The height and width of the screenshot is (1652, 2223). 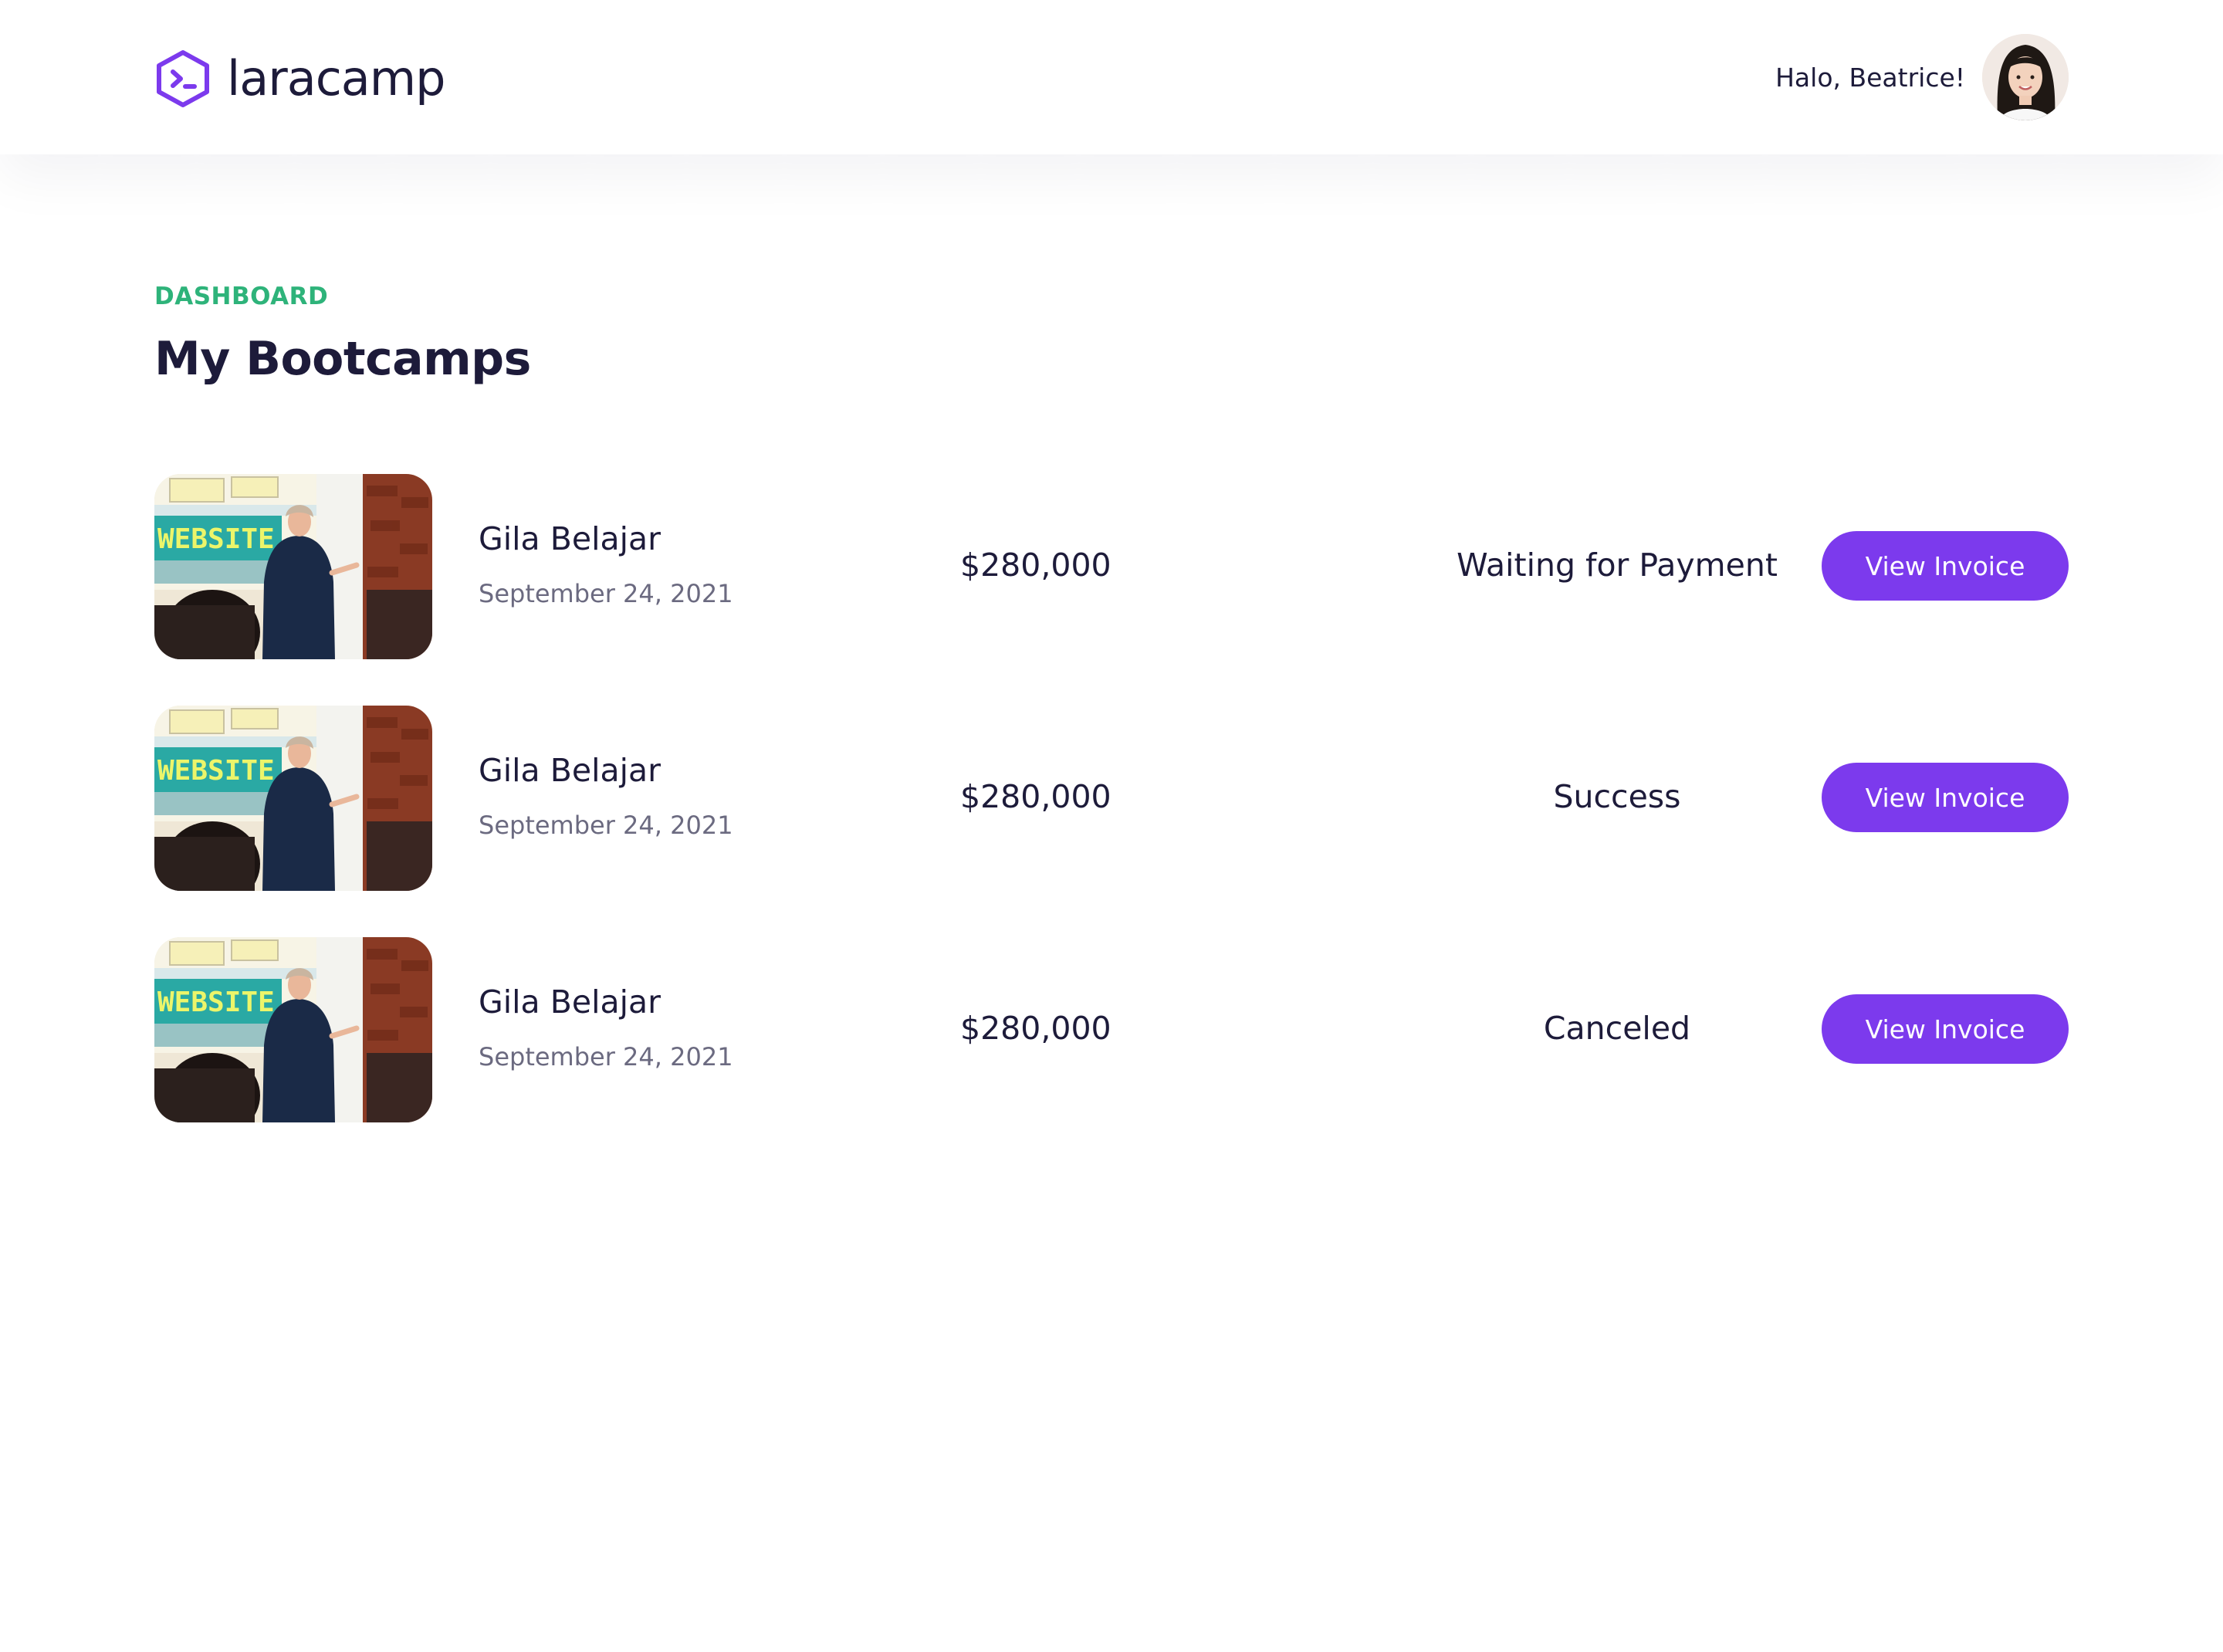 I want to click on avatar-image, so click(x=2025, y=77).